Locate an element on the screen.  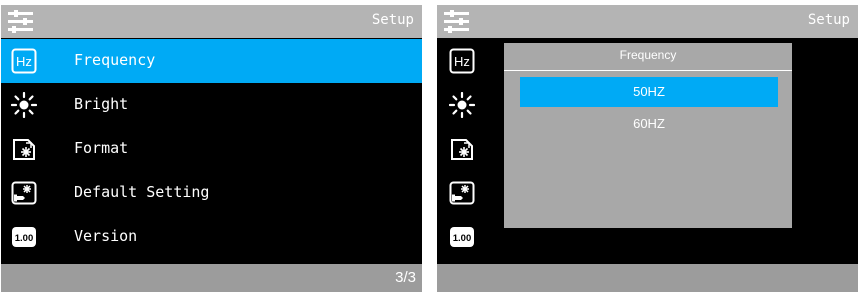
dialog-title: Frequency is located at coordinates (648, 57).